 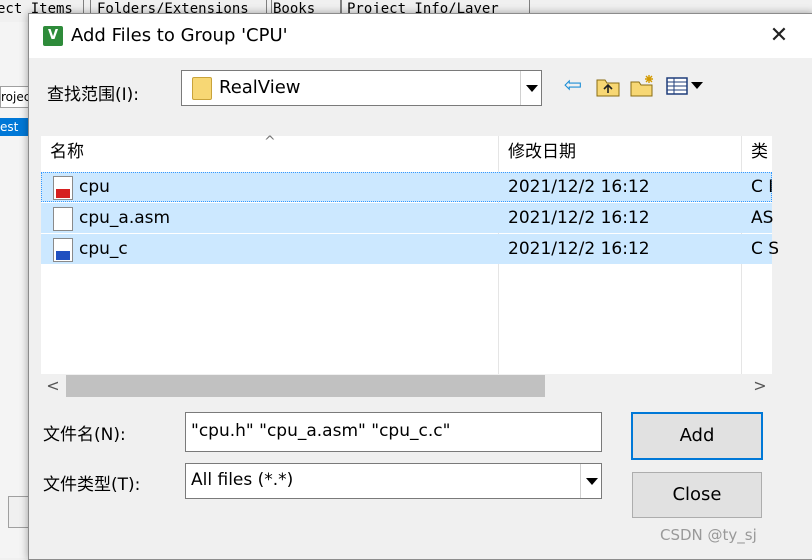 What do you see at coordinates (53, 36) in the screenshot?
I see `keil-app-icon: V` at bounding box center [53, 36].